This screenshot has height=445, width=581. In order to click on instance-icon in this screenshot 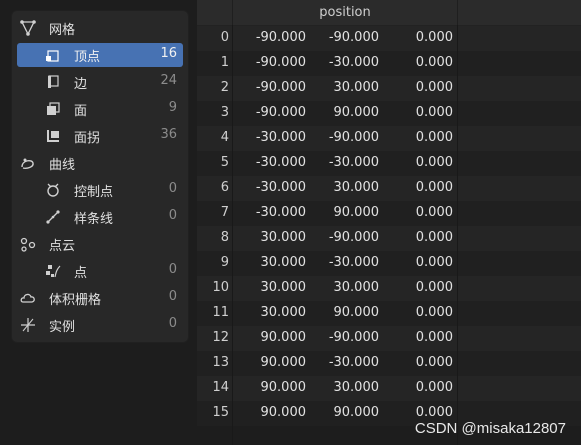, I will do `click(28, 325)`.